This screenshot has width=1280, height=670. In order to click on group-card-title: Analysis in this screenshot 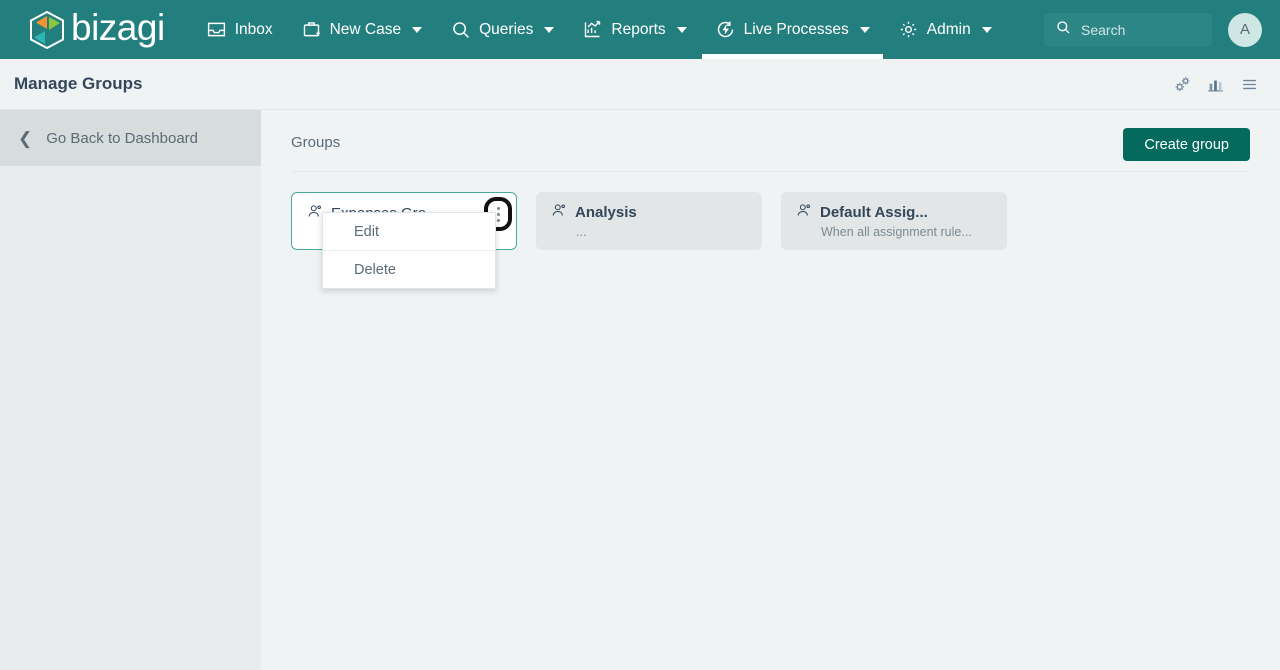, I will do `click(606, 212)`.